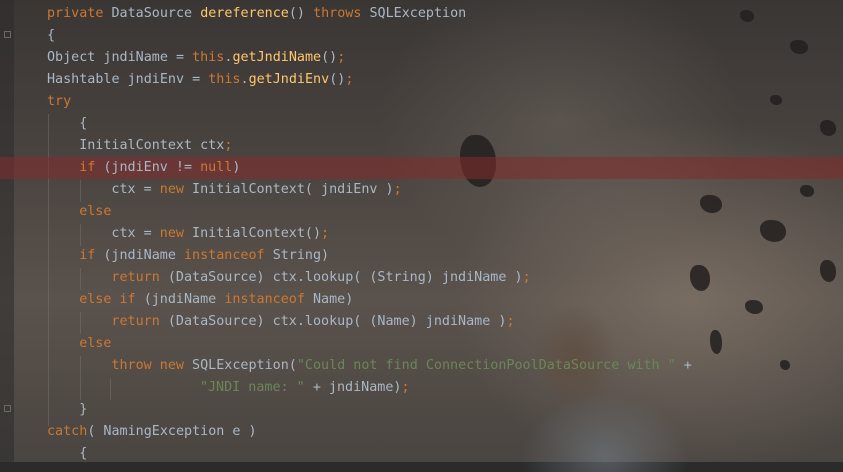 The height and width of the screenshot is (472, 843). I want to click on code-line-content: if (jndiEnv != null), so click(159, 168).